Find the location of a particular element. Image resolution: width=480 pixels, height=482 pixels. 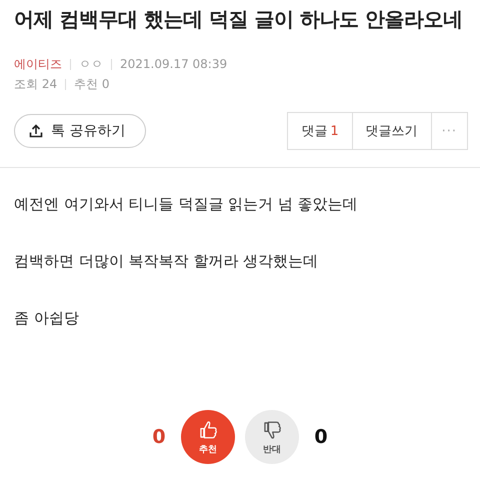

recommend-count: 추천 0 is located at coordinates (92, 84).